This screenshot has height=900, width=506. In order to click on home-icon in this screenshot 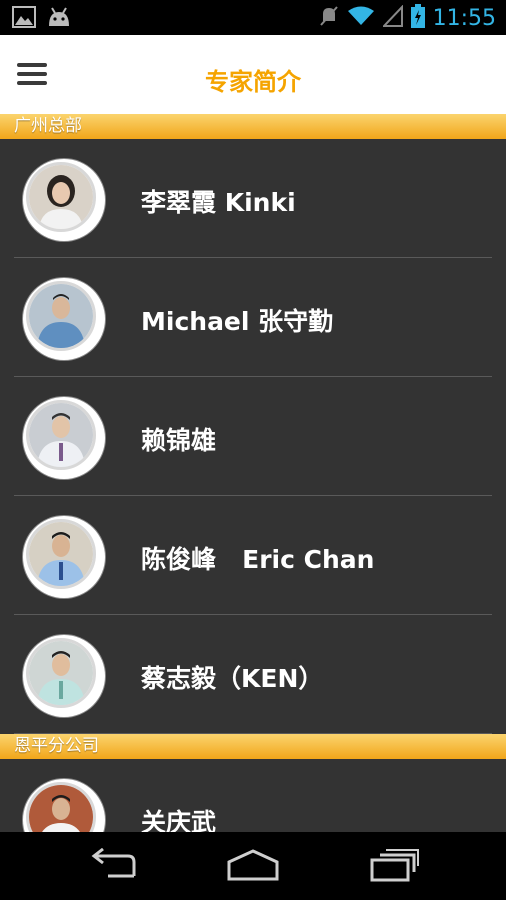, I will do `click(253, 867)`.